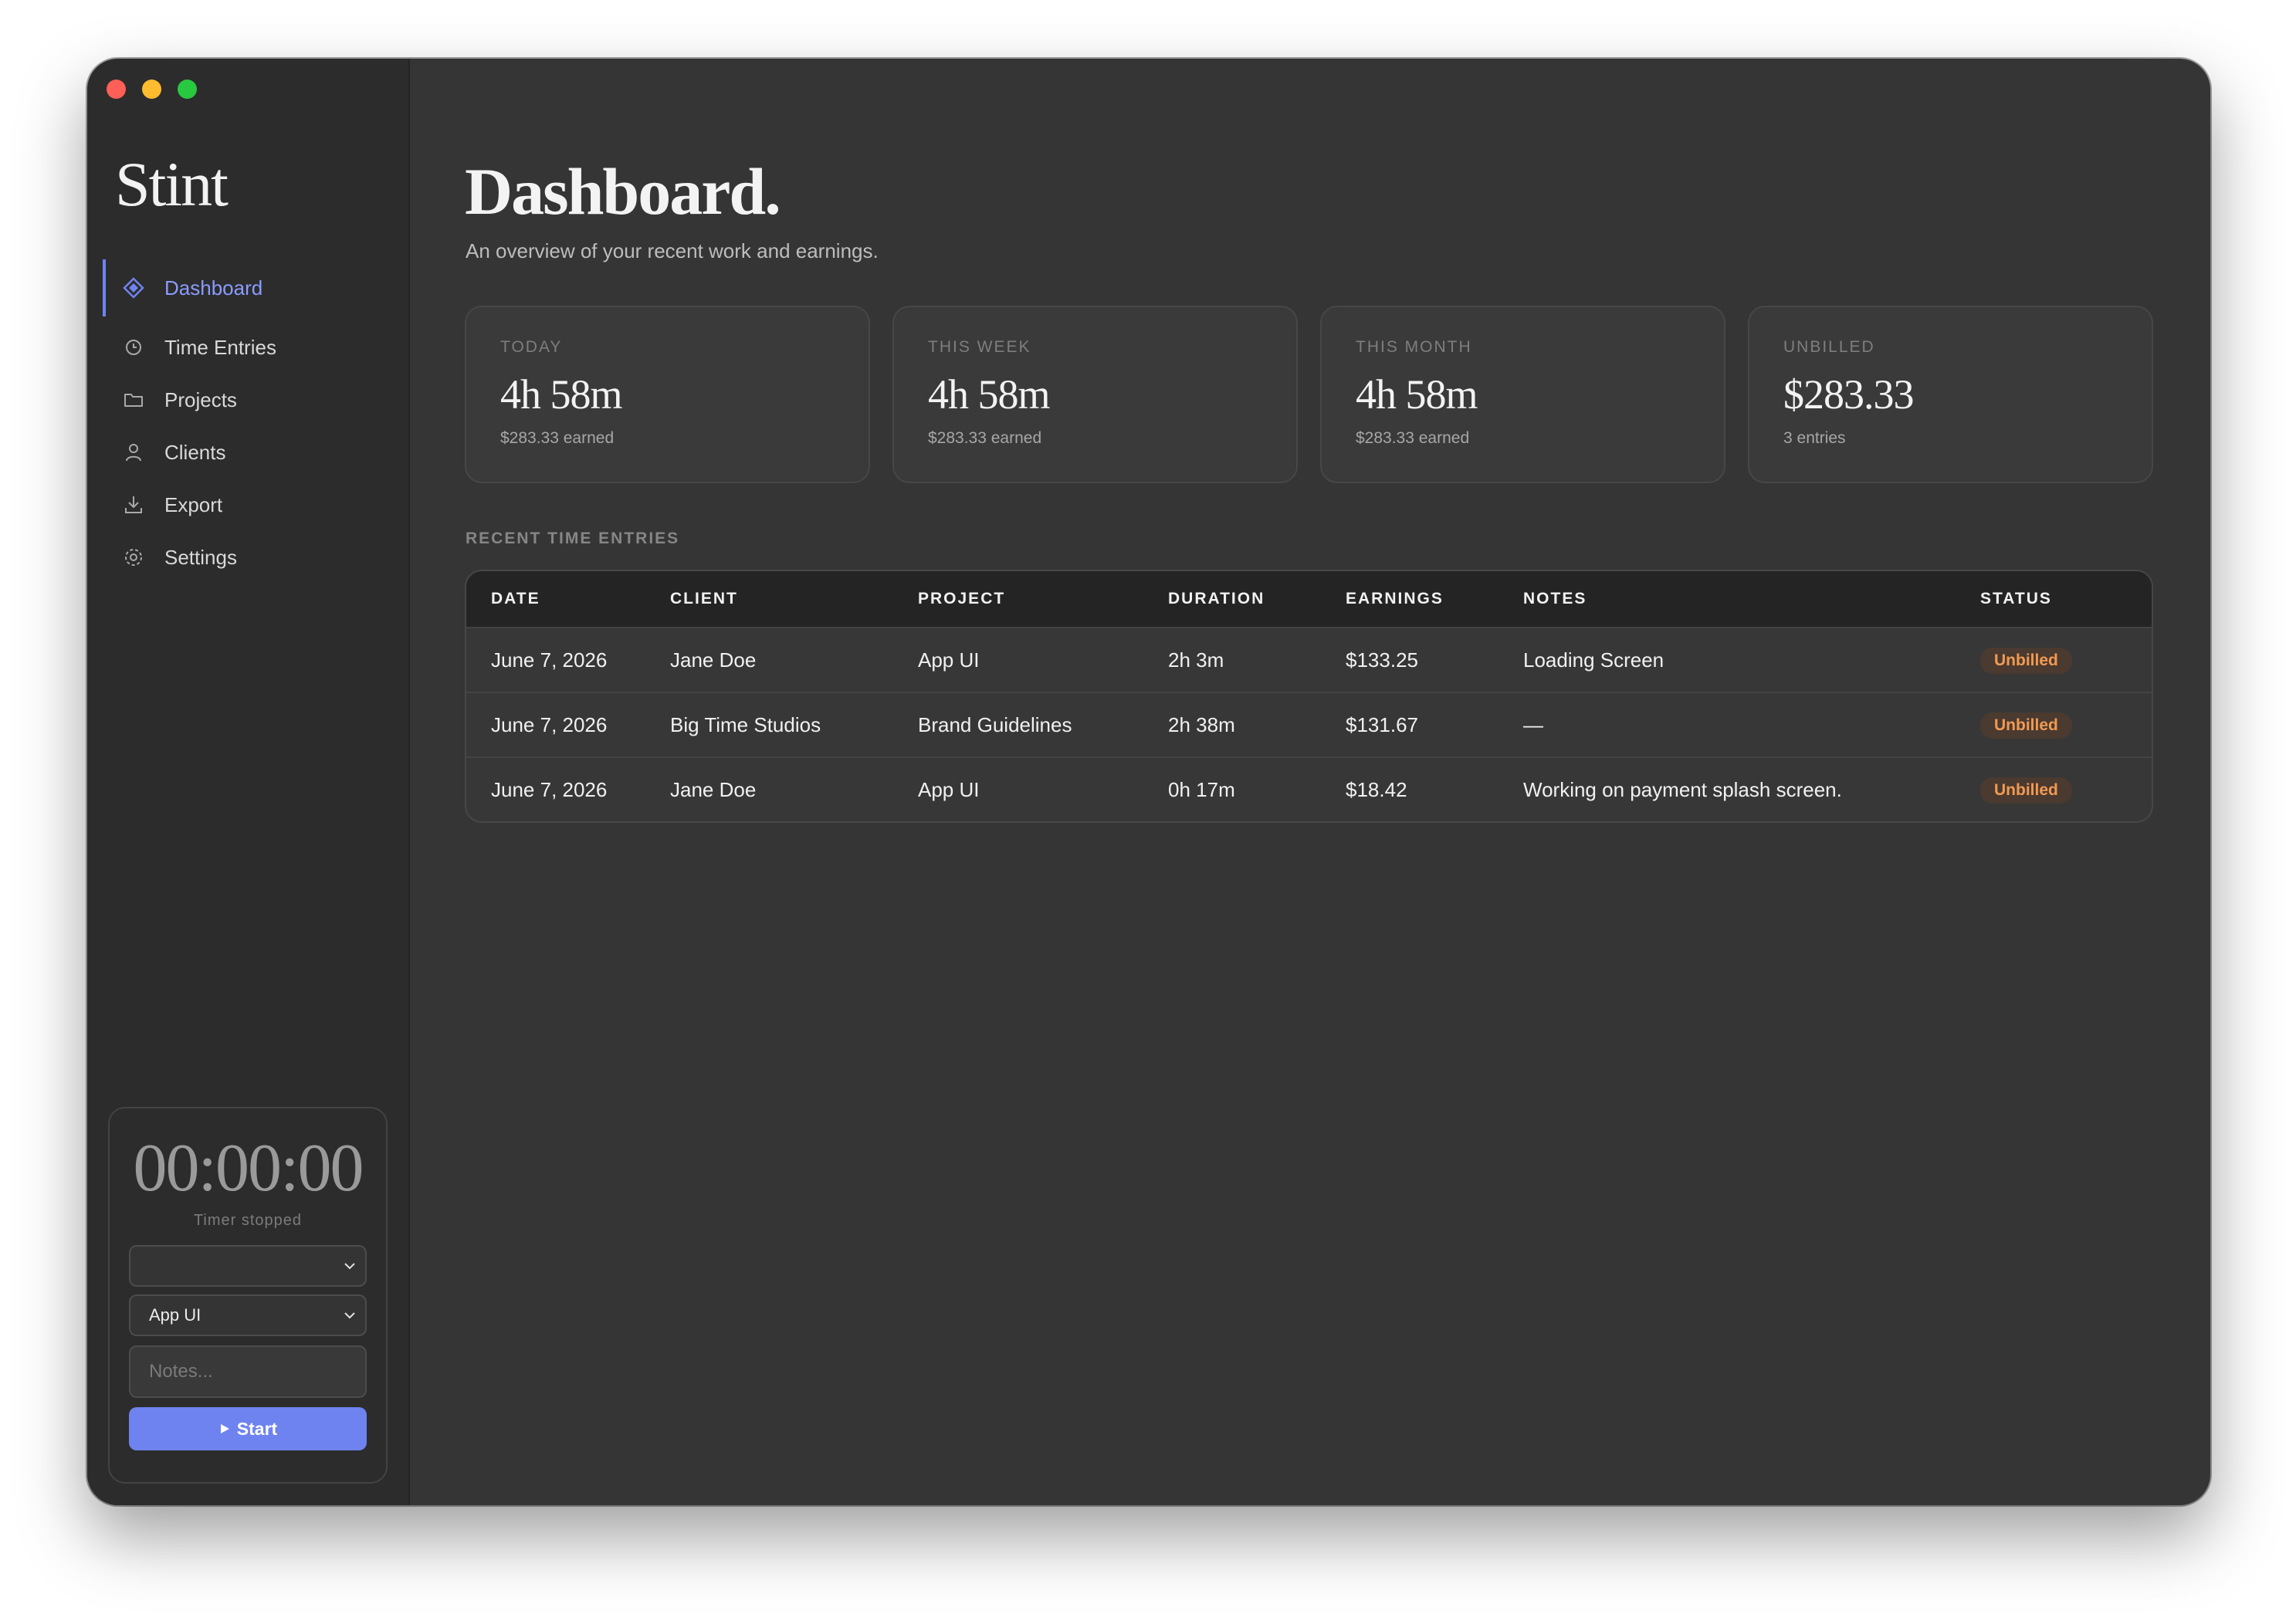 This screenshot has height=1621, width=2296. I want to click on folder-icon, so click(133, 400).